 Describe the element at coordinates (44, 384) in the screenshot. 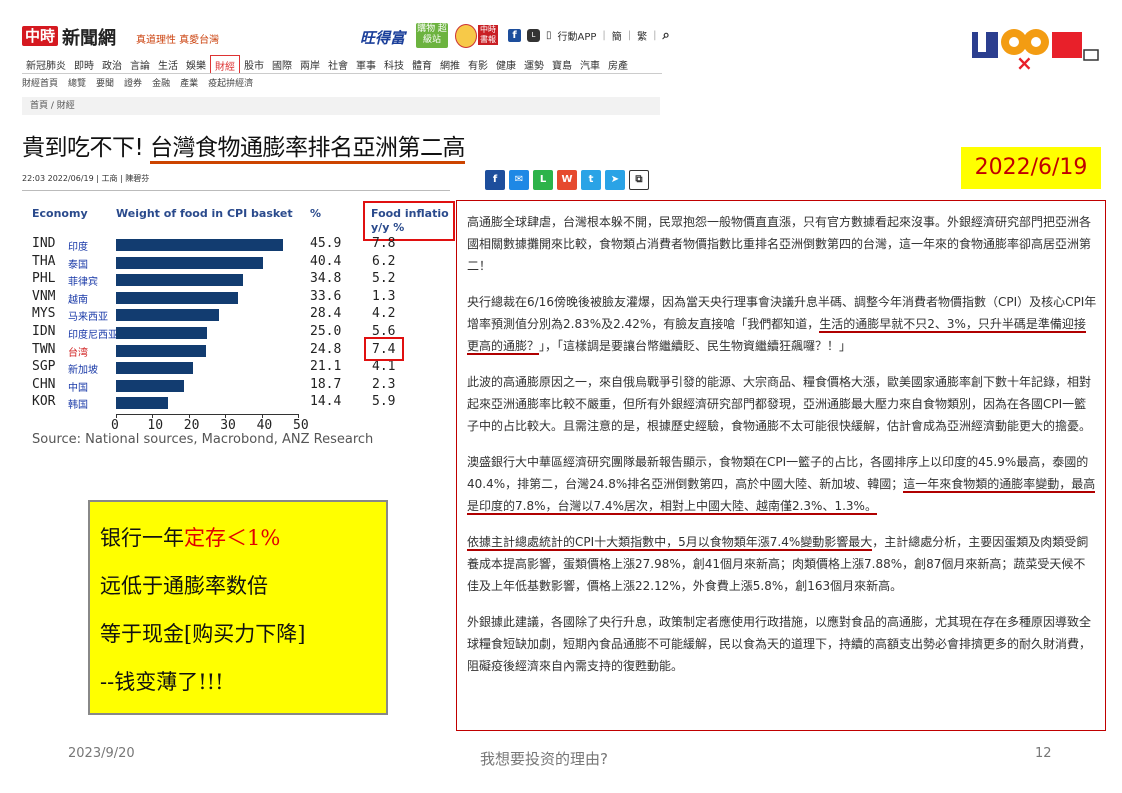

I see `row-code: CHN` at that location.